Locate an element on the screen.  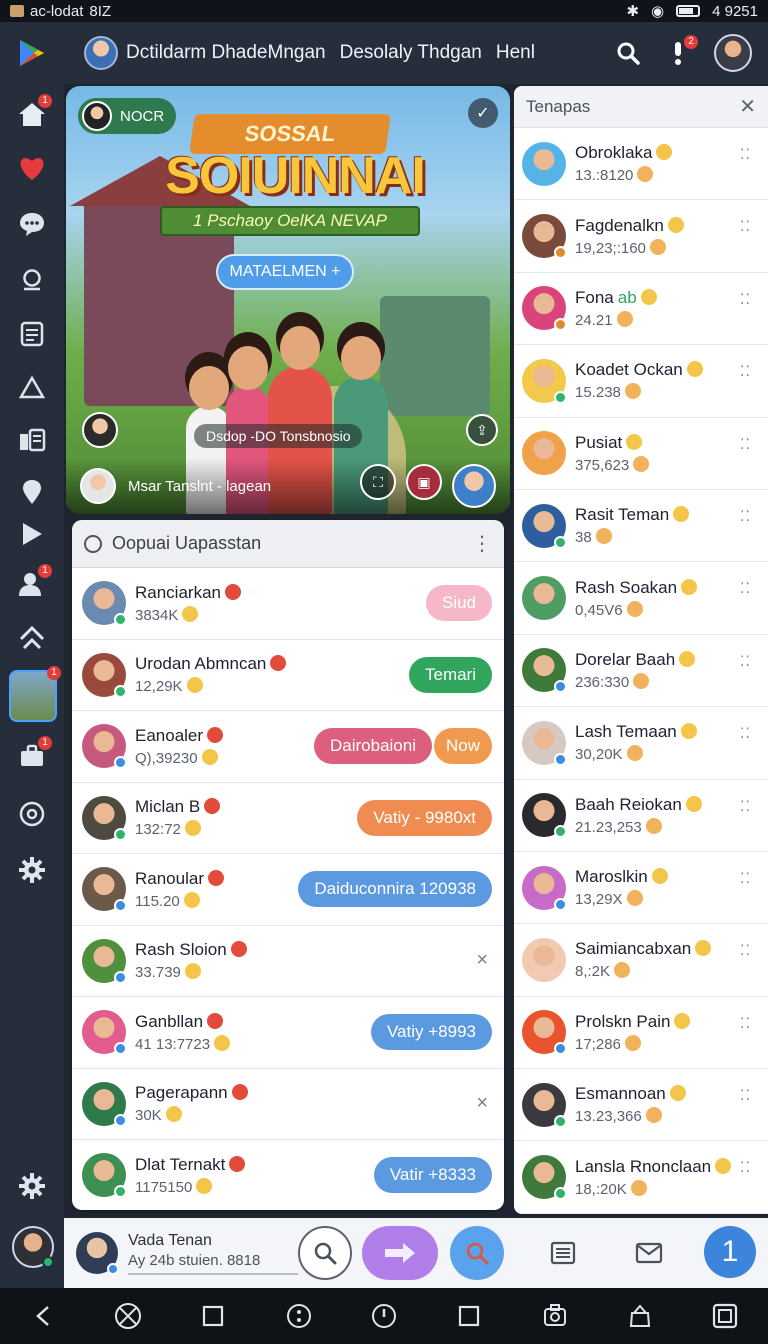
action-pill-button: Daiduconnira 120938 is located at coordinates (395, 889).